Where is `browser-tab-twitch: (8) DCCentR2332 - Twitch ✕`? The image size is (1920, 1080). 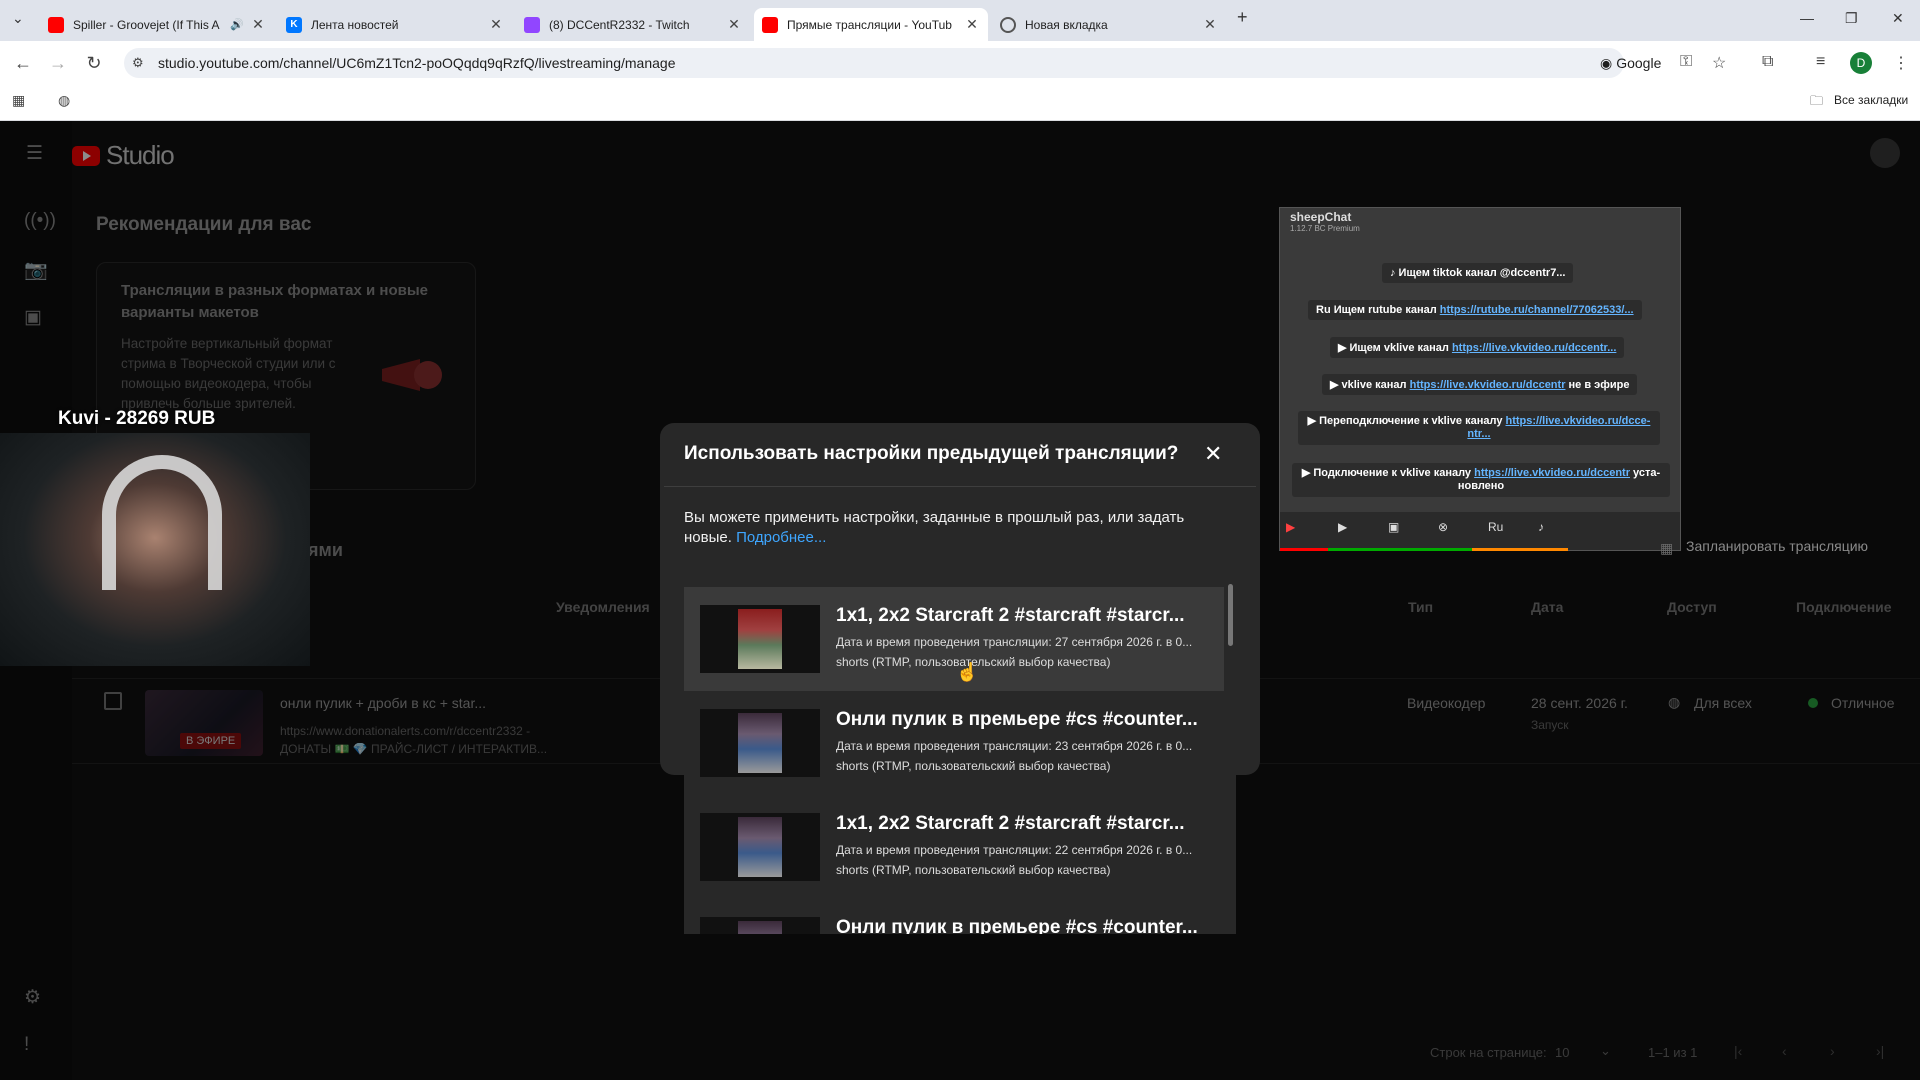
browser-tab-twitch: (8) DCCentR2332 - Twitch ✕ is located at coordinates (633, 24).